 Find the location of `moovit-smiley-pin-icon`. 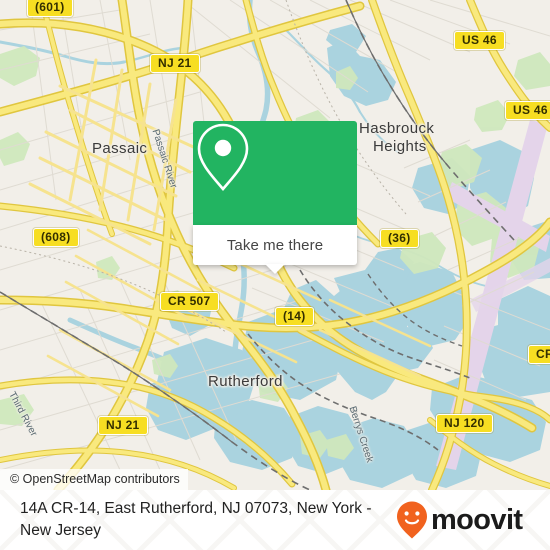

moovit-smiley-pin-icon is located at coordinates (412, 520).